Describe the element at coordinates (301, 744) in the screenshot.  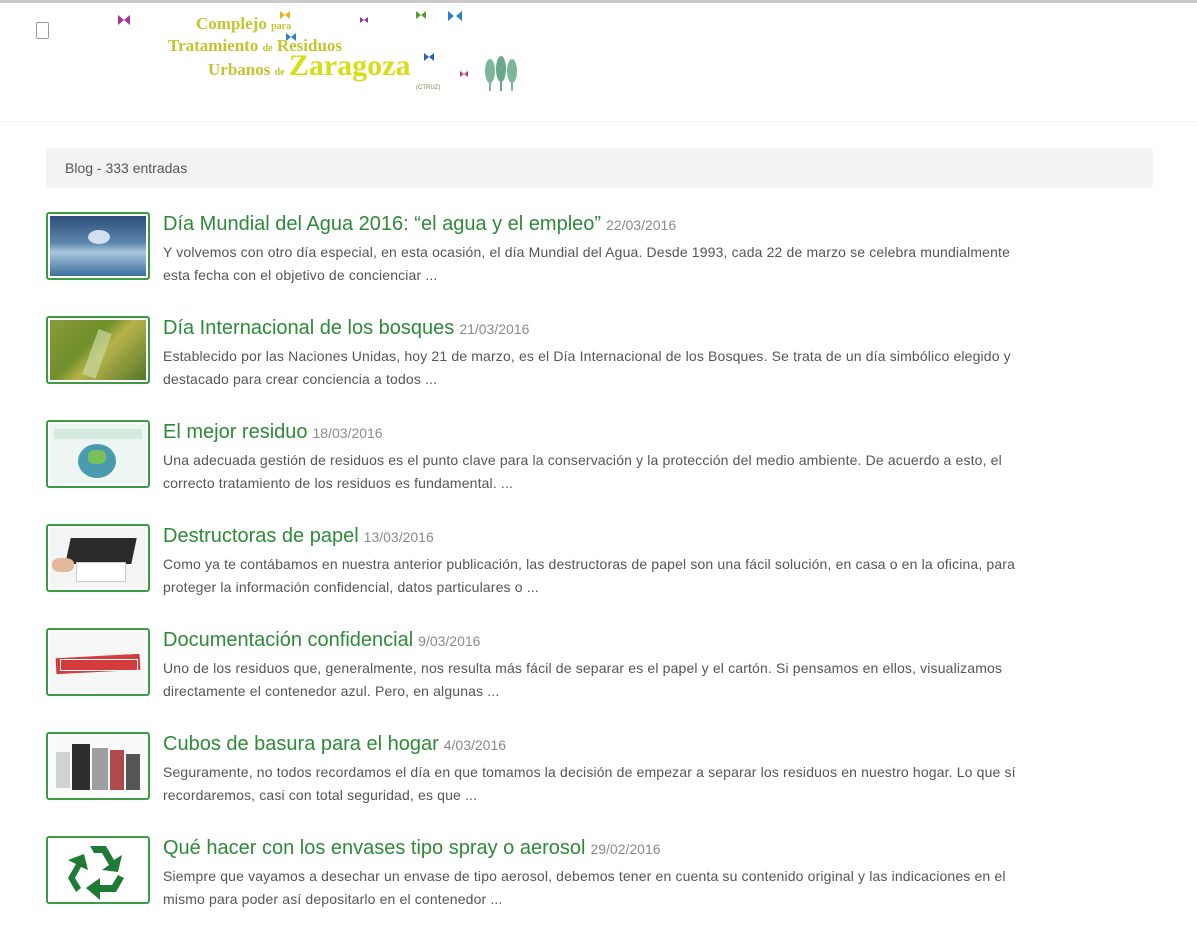
I see `post-title-link: Cubos de basura para el hogar` at that location.